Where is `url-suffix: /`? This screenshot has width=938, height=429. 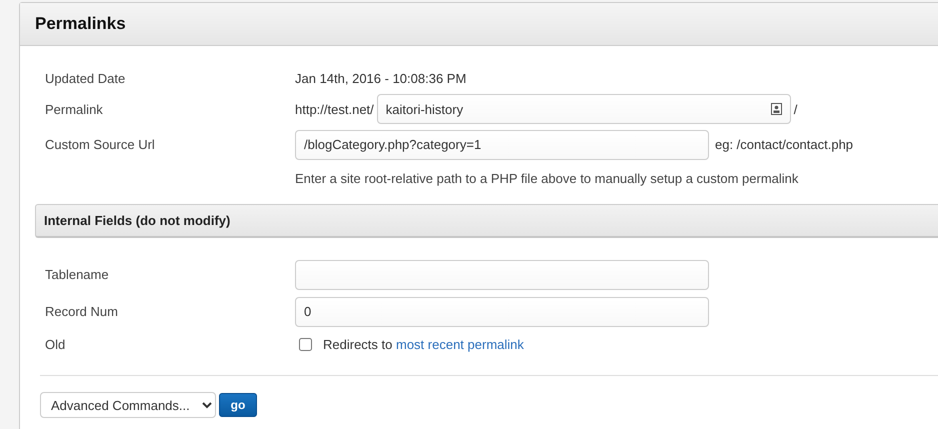
url-suffix: / is located at coordinates (796, 109).